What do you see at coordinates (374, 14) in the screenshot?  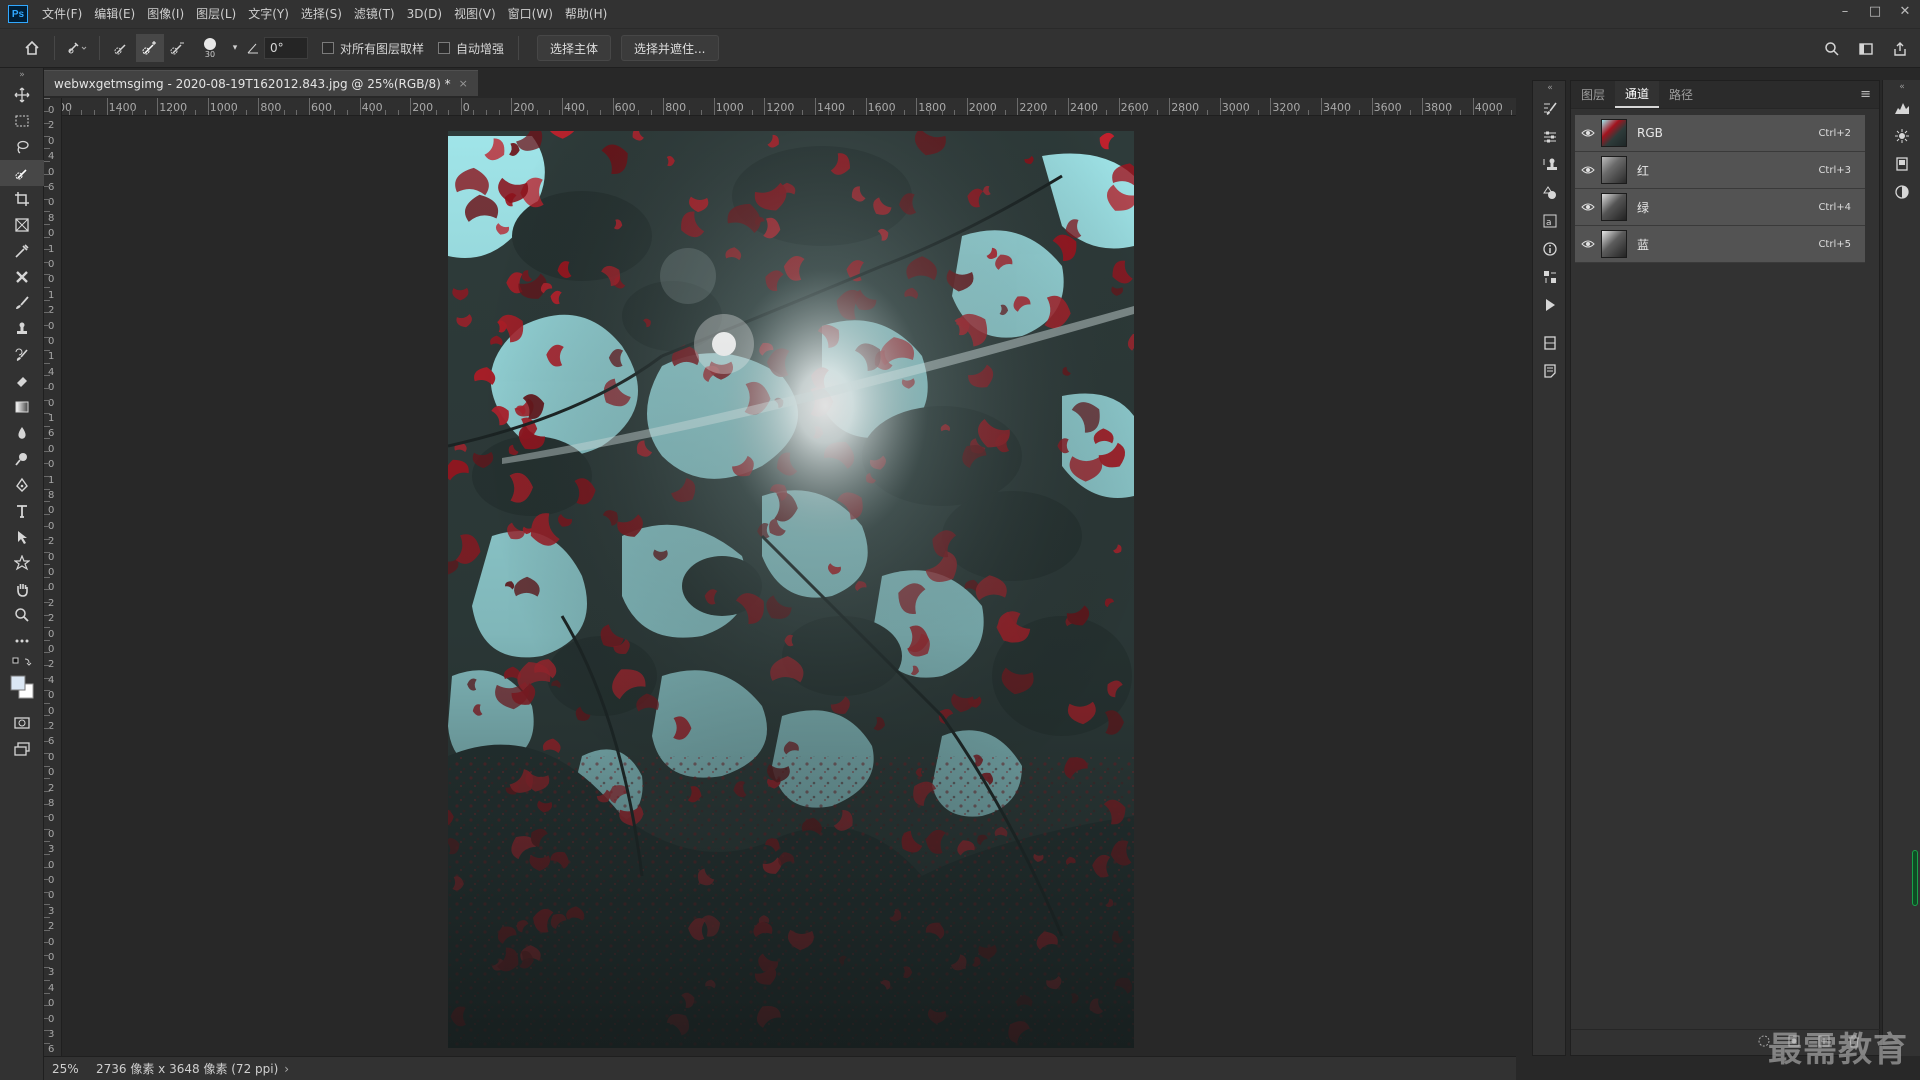 I see `menu-filter: 滤镜(T)` at bounding box center [374, 14].